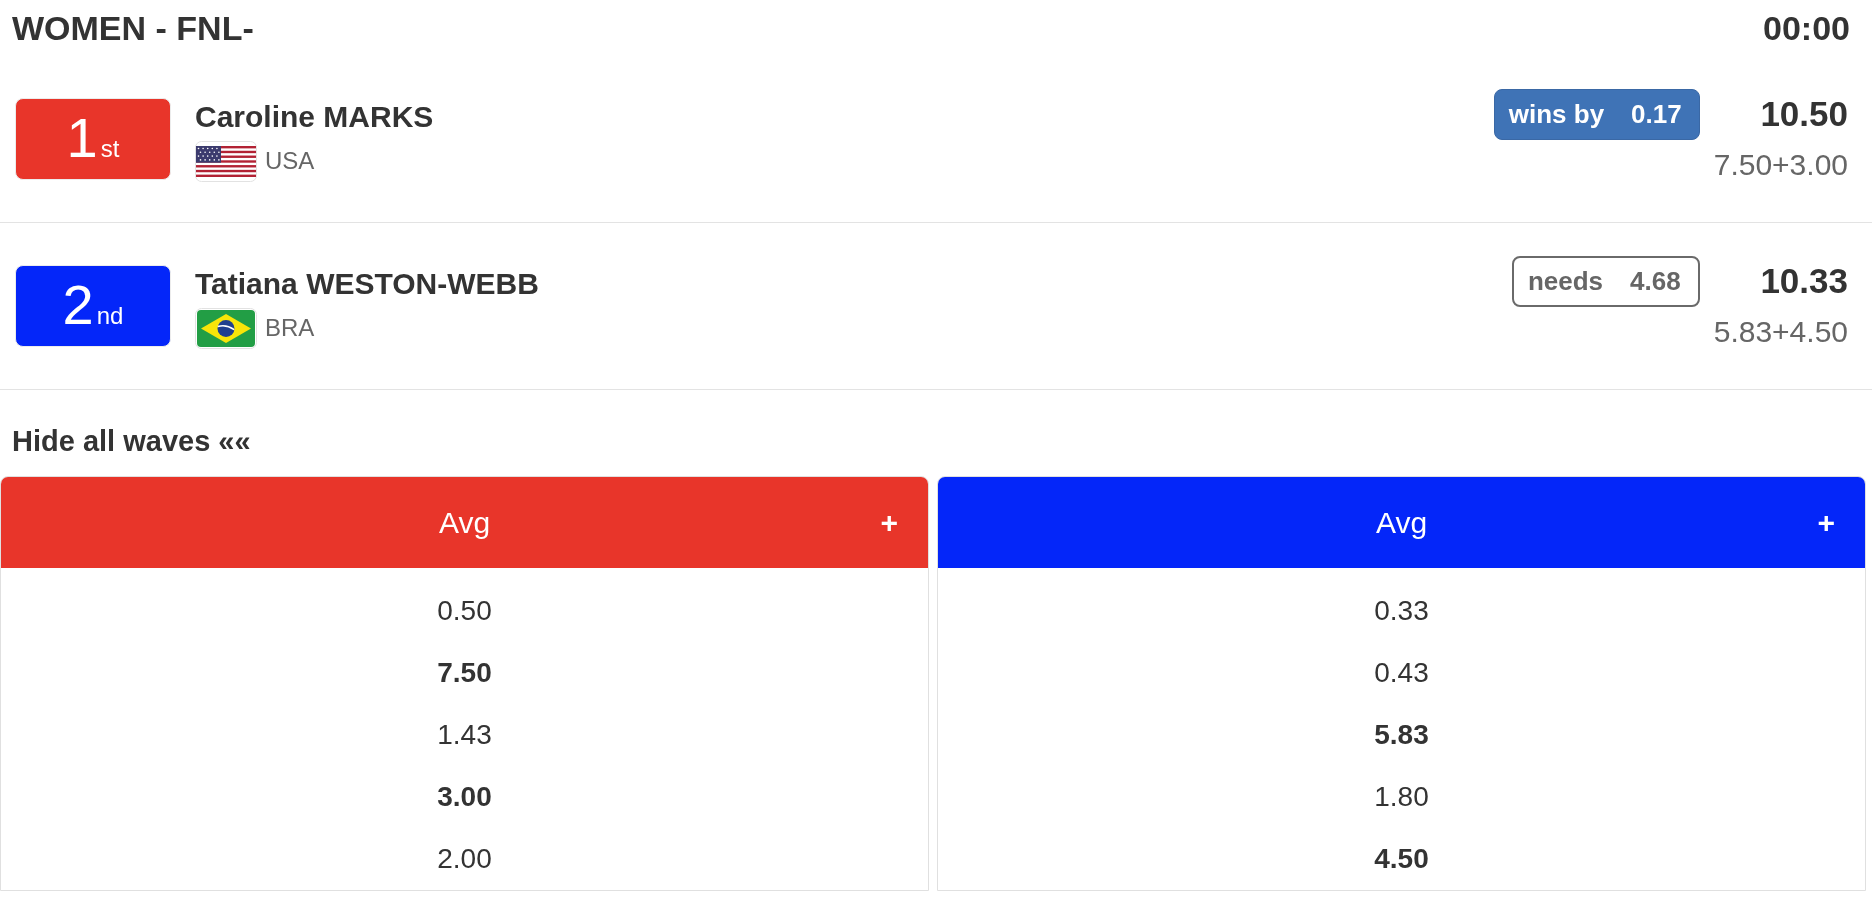 Image resolution: width=1872 pixels, height=900 pixels. I want to click on athlete-name: Caroline MARKS, so click(314, 116).